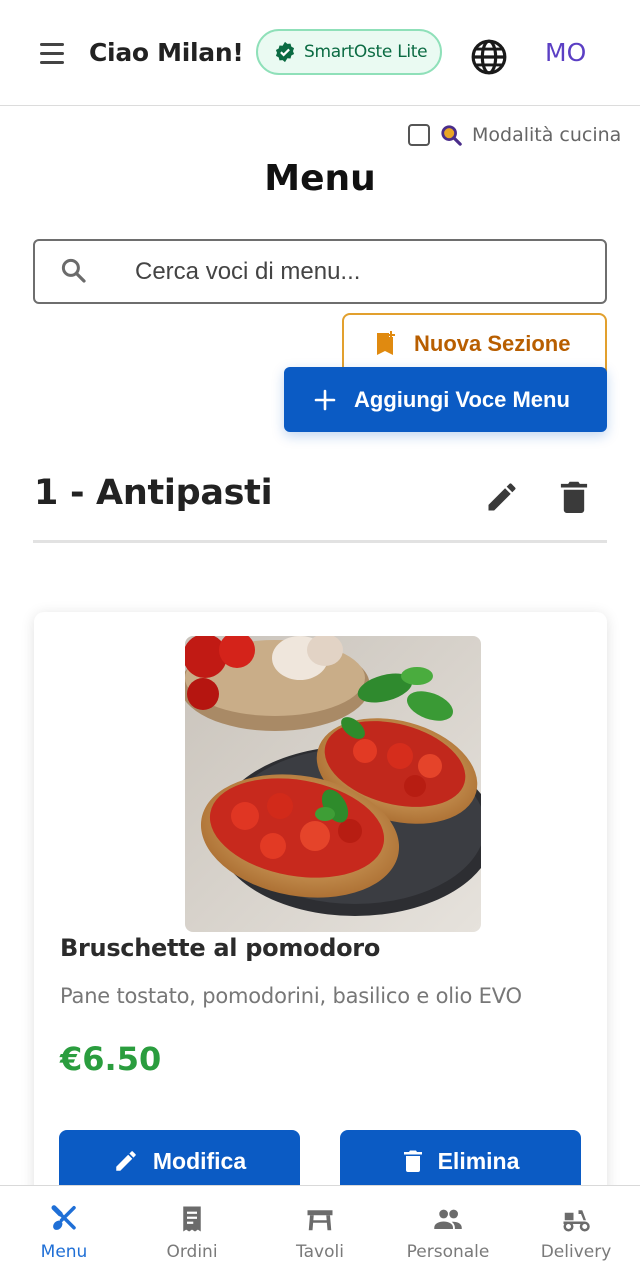 This screenshot has height=1276, width=640. I want to click on cutlery-icon, so click(63, 1217).